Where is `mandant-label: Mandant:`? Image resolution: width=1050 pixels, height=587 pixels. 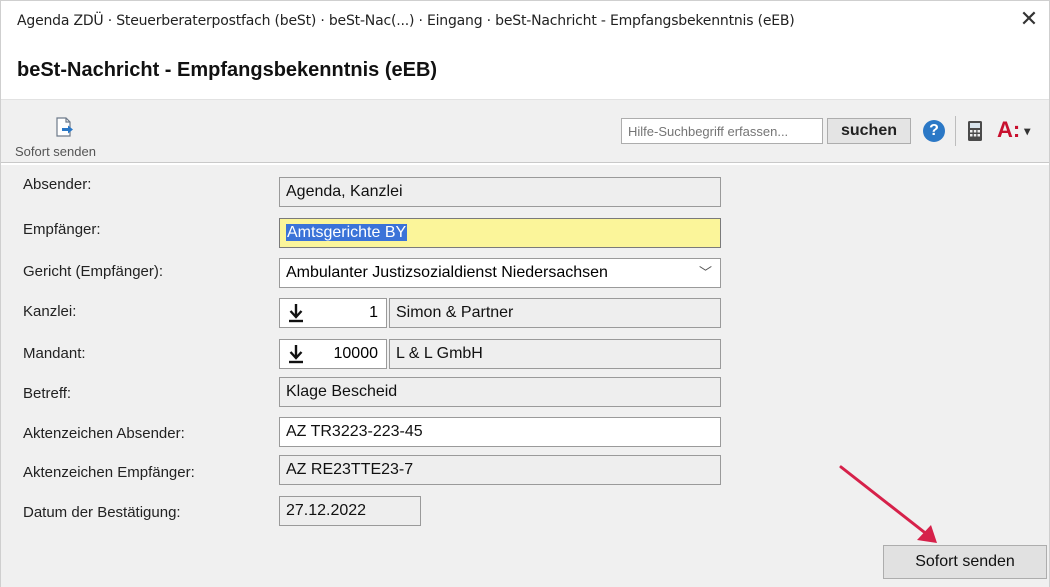
mandant-label: Mandant: is located at coordinates (54, 353).